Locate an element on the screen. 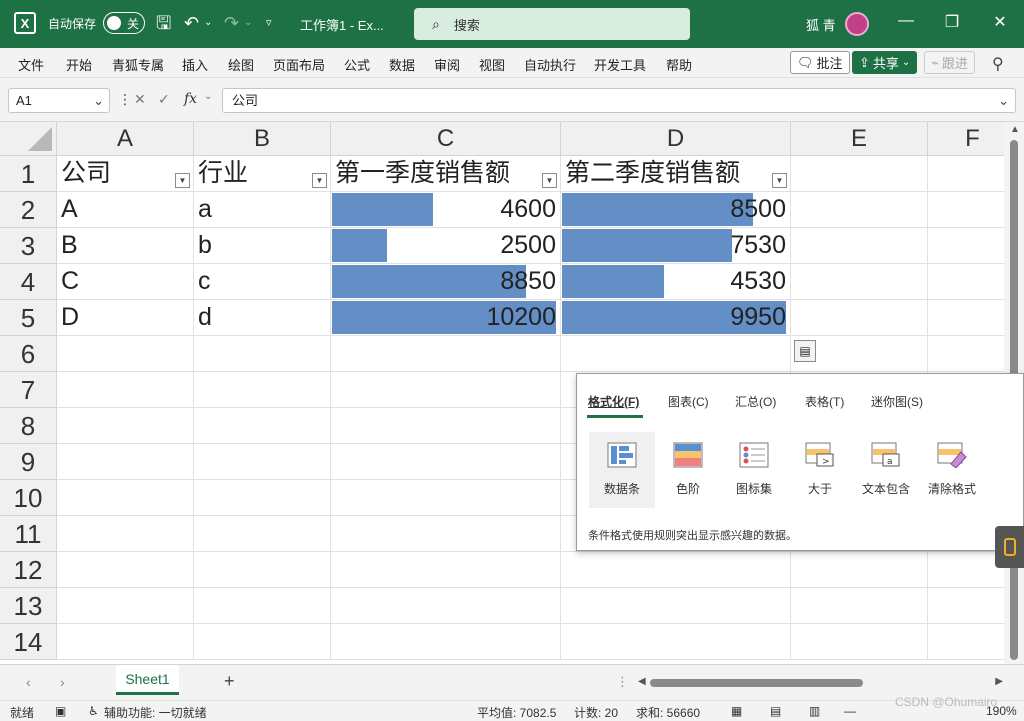 Image resolution: width=1024 pixels, height=721 pixels. tab-tables: 表格(T) is located at coordinates (824, 401).